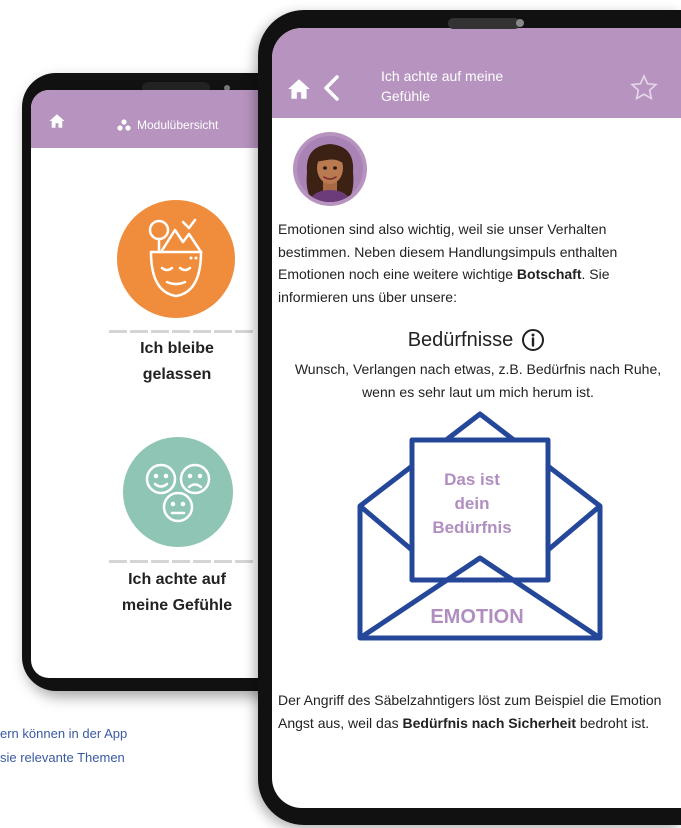 The height and width of the screenshot is (828, 681). Describe the element at coordinates (331, 88) in the screenshot. I see `back-arrow-icon` at that location.